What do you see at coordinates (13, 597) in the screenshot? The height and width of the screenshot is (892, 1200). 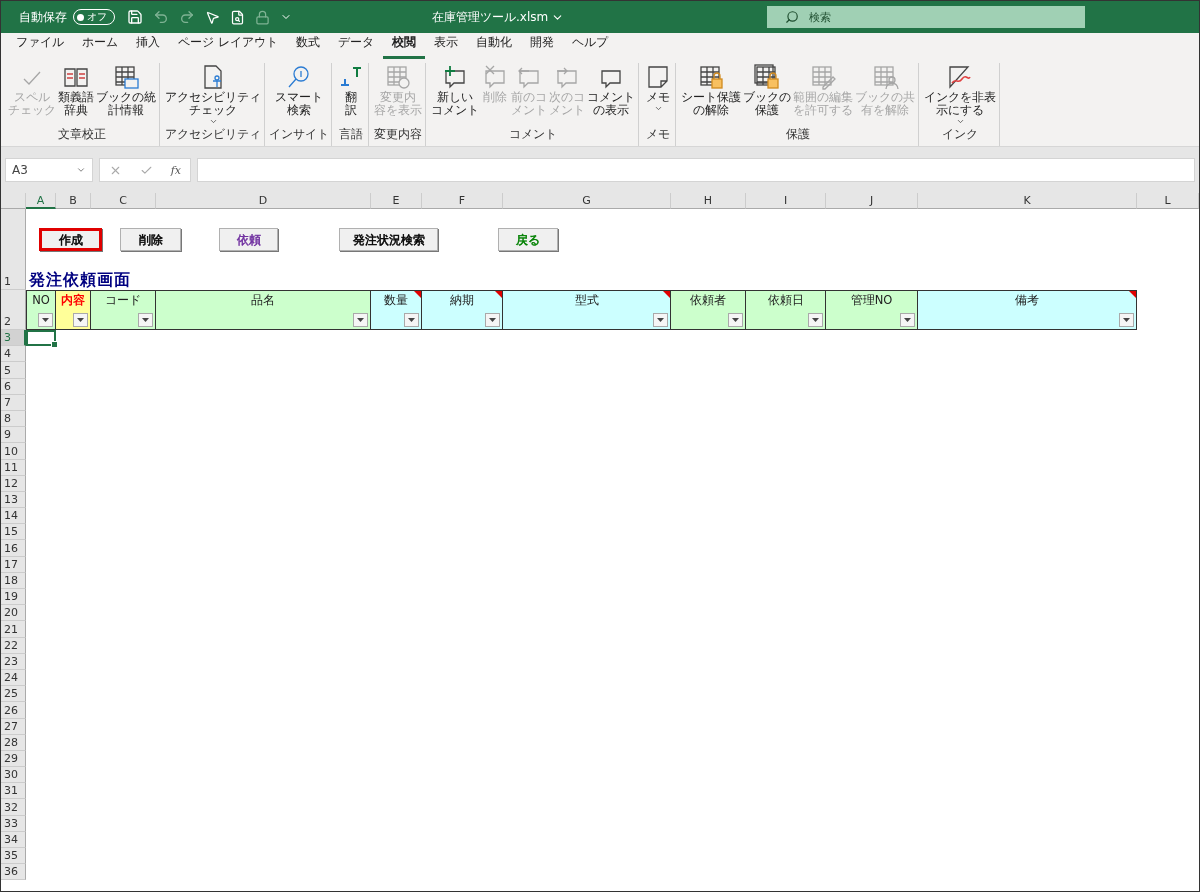 I see `row-header: 19` at bounding box center [13, 597].